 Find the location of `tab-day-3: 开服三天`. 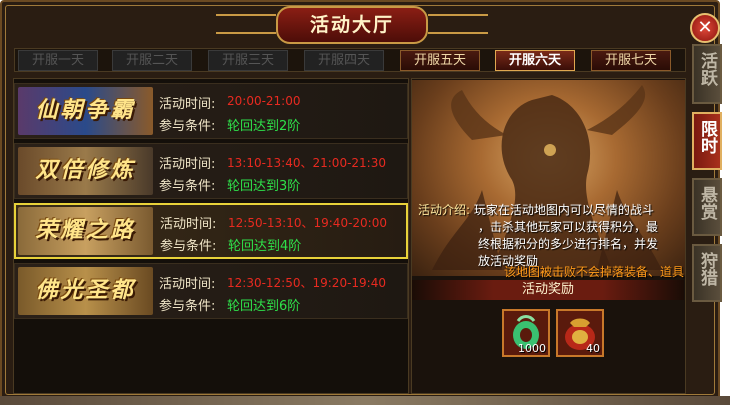

tab-day-3: 开服三天 is located at coordinates (248, 60).